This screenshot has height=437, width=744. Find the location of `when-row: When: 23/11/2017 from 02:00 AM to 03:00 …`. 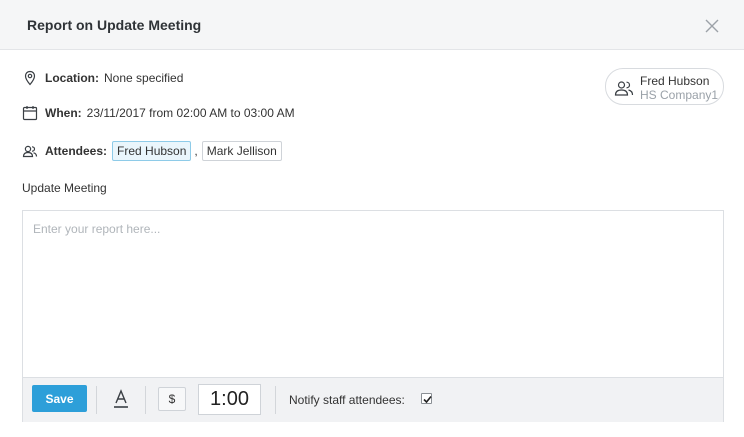

when-row: When: 23/11/2017 from 02:00 AM to 03:00 … is located at coordinates (158, 113).